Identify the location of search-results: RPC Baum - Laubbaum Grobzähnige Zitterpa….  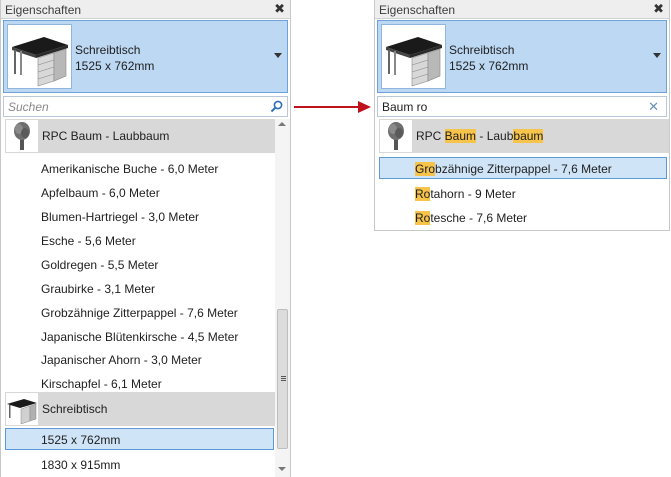
(523, 174).